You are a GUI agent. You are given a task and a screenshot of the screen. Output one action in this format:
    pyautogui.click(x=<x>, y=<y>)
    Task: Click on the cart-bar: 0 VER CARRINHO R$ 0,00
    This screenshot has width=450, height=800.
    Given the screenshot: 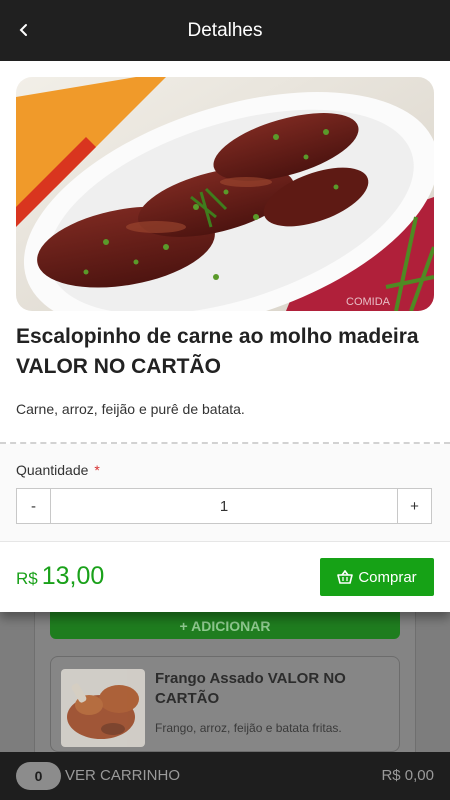 What is the action you would take?
    pyautogui.click(x=225, y=776)
    